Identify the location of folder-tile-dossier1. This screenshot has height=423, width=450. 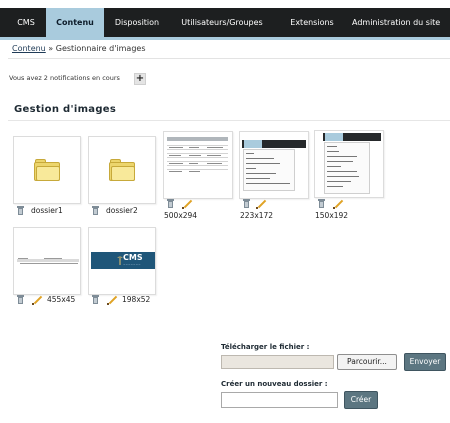
(47, 170).